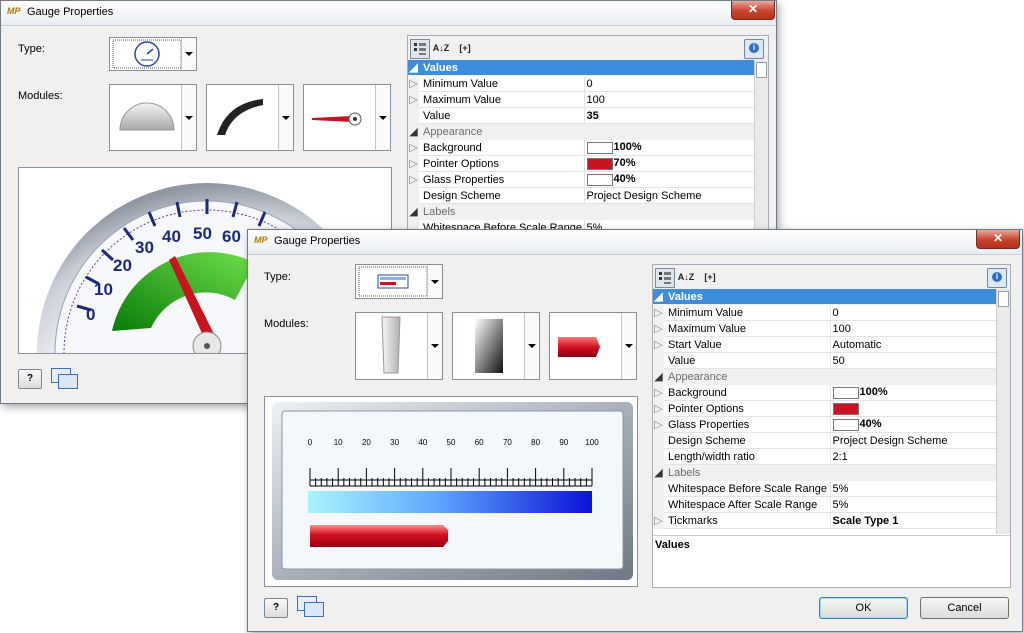 The height and width of the screenshot is (633, 1024). I want to click on property-value: 50, so click(913, 360).